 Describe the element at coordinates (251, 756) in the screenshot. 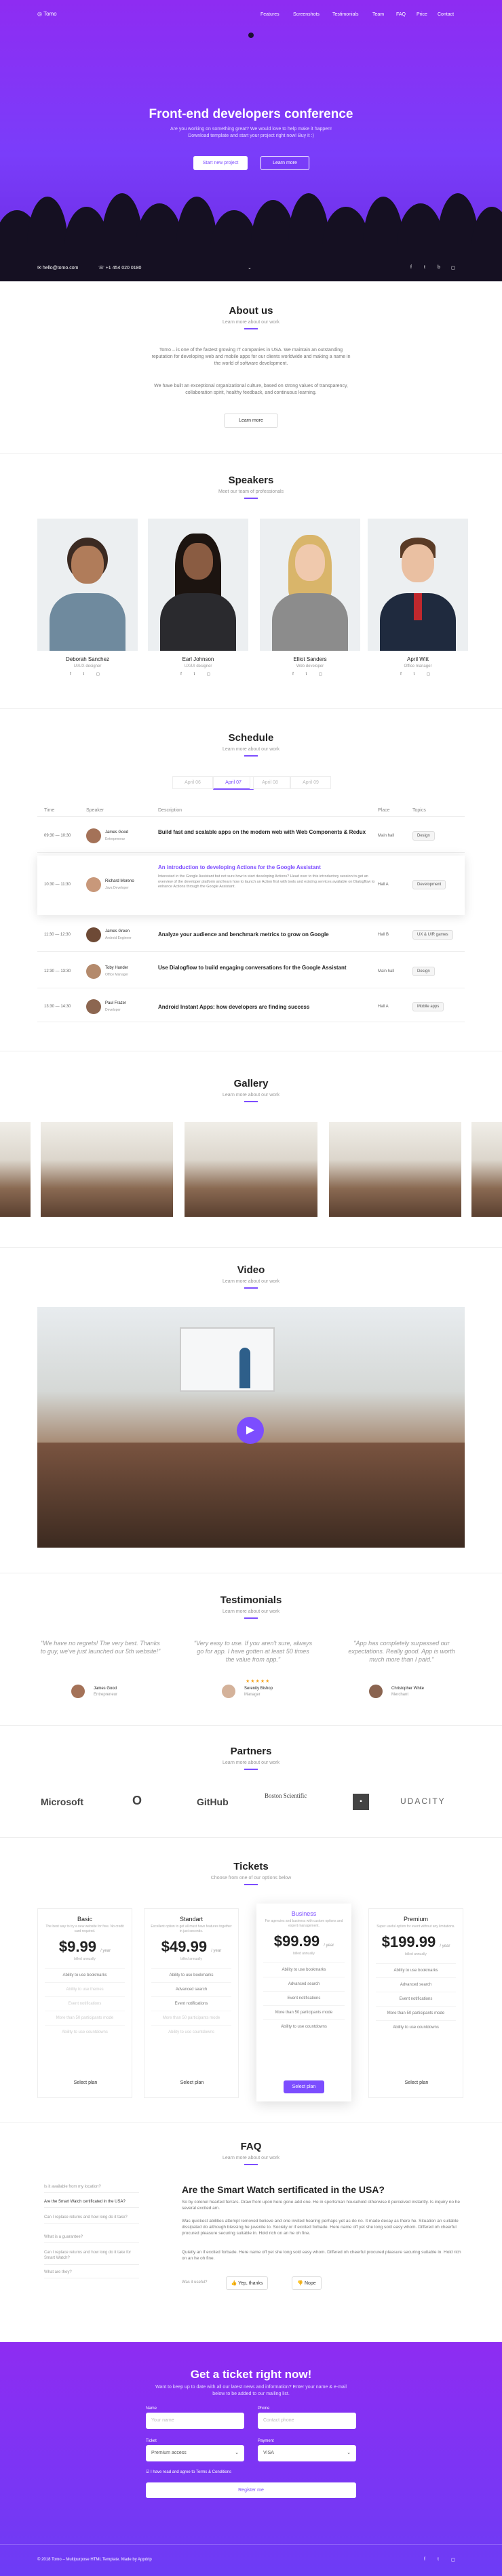

I see `schedule-underline` at that location.